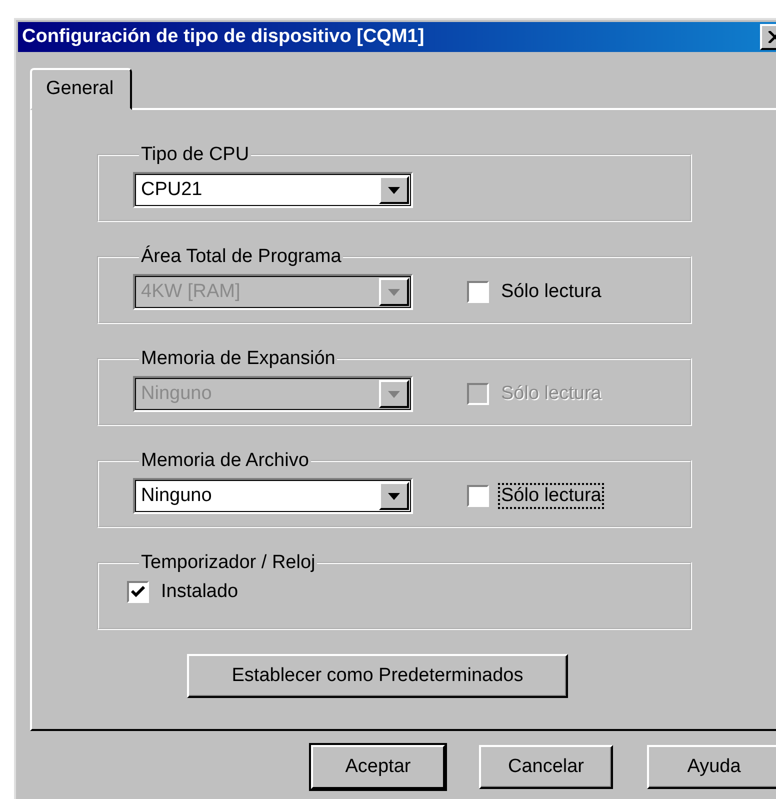  What do you see at coordinates (241, 257) in the screenshot?
I see `group-title: Área Total de Programa` at bounding box center [241, 257].